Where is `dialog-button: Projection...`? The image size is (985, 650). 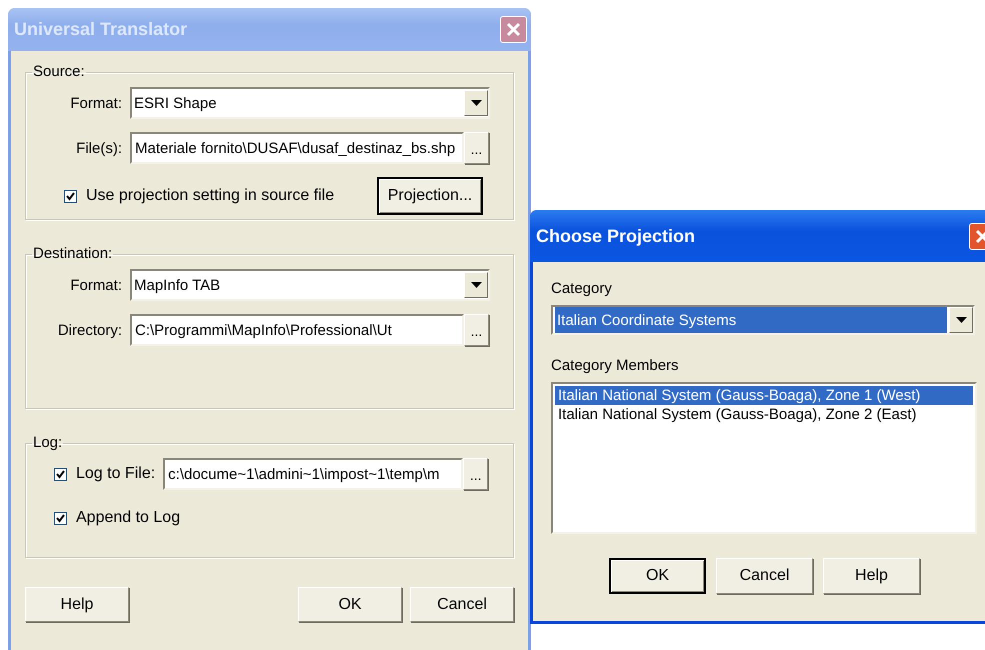 dialog-button: Projection... is located at coordinates (430, 196).